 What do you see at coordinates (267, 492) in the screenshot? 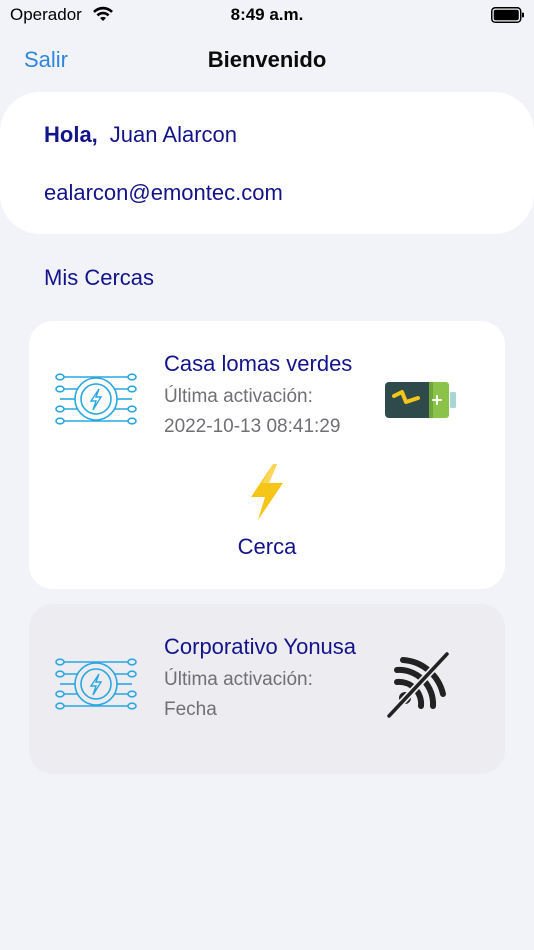
I see `lightning-bolt-icon` at bounding box center [267, 492].